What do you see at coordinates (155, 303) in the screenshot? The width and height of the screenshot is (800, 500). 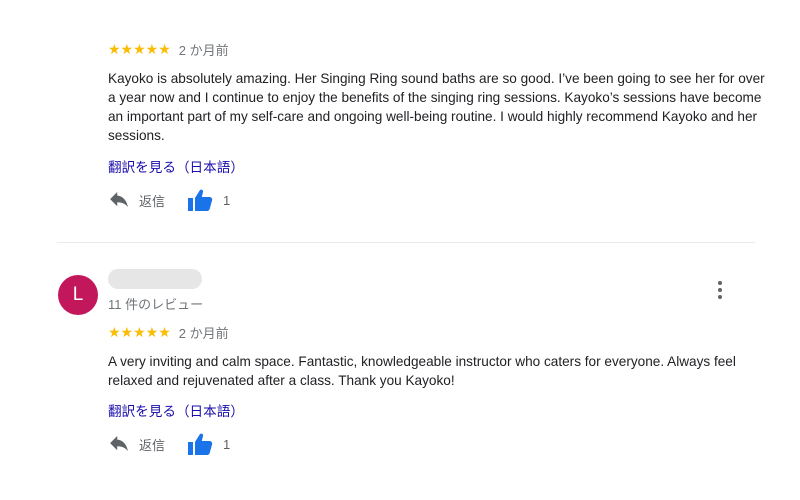 I see `reviewer-meta: 11 件のレビュー` at bounding box center [155, 303].